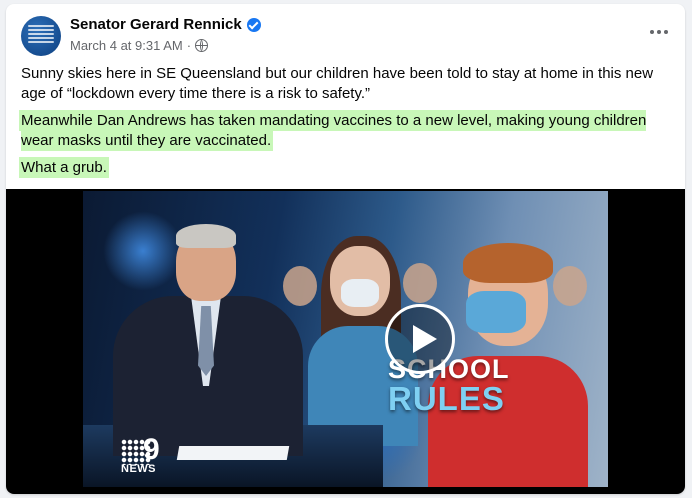 The width and height of the screenshot is (692, 498). I want to click on globe-icon, so click(202, 45).